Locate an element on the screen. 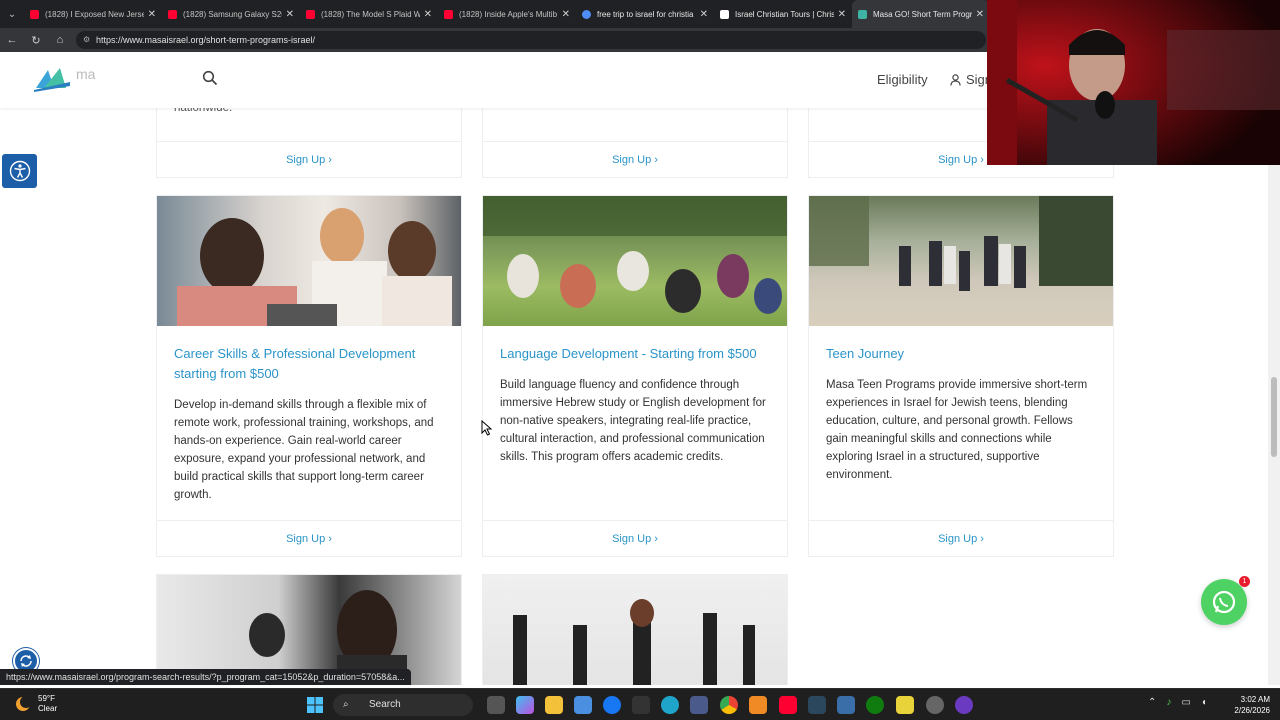 The width and height of the screenshot is (1280, 720). file-explorer-icon is located at coordinates (554, 705).